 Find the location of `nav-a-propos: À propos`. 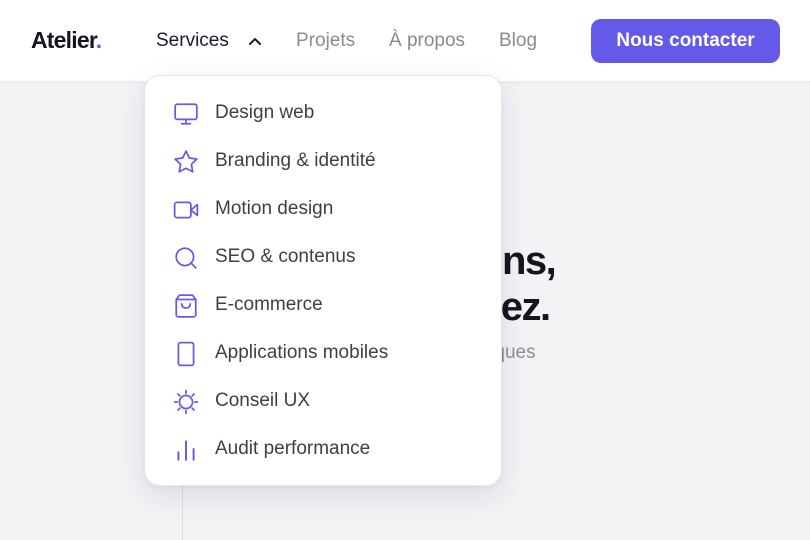

nav-a-propos: À propos is located at coordinates (427, 41).